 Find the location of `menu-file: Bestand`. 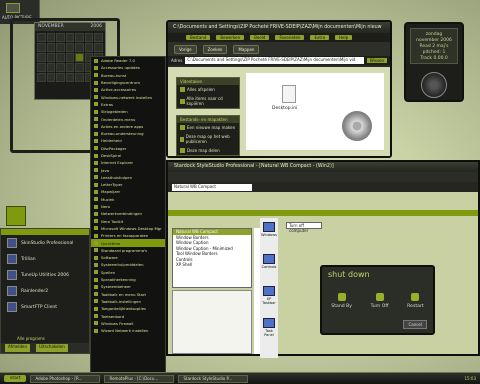

menu-file: Bestand is located at coordinates (198, 37).